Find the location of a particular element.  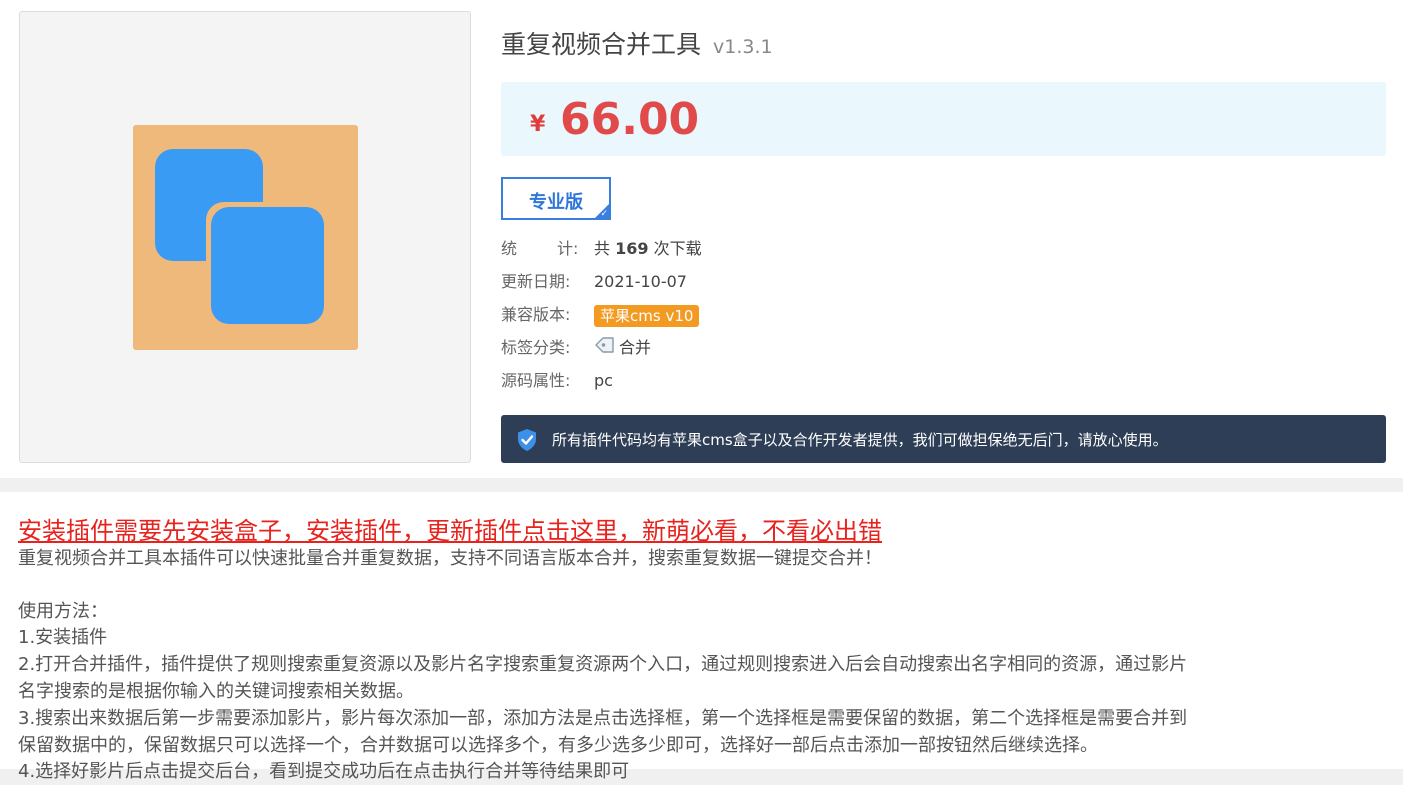

overlapping-squares-icon is located at coordinates (245, 237).